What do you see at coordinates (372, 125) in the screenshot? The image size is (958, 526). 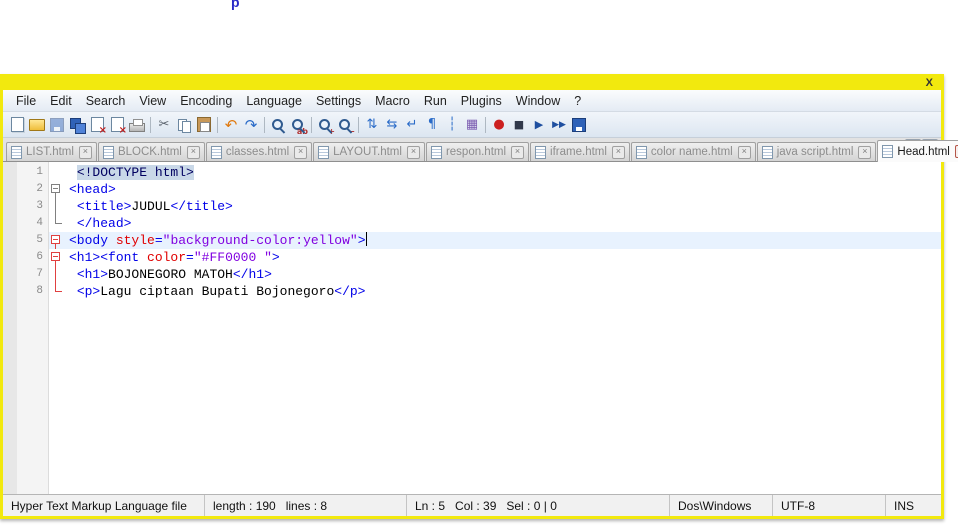 I see `sync-vertical-icon: ⇅` at bounding box center [372, 125].